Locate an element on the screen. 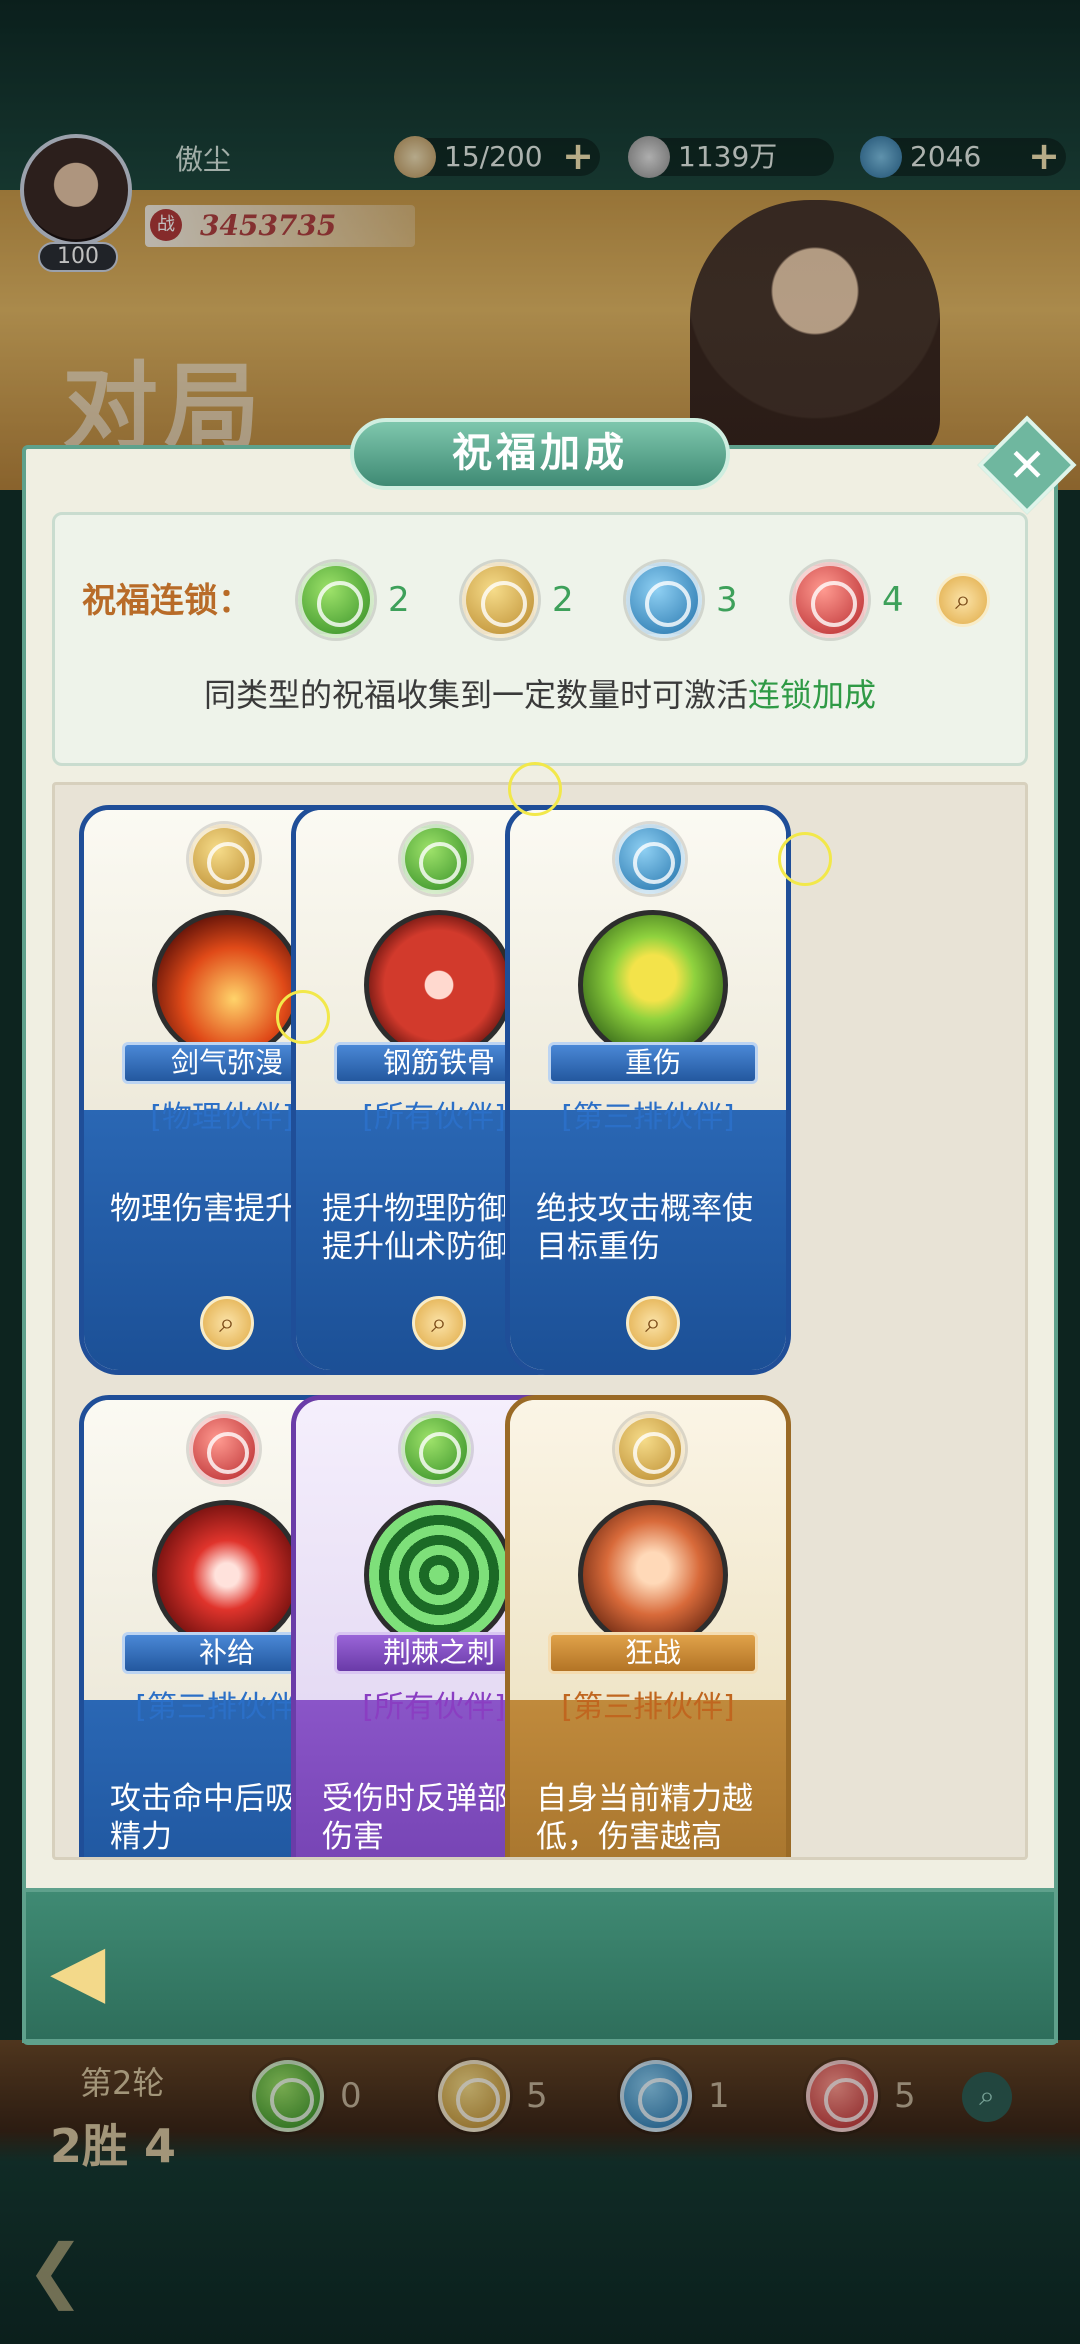  chain-bonus-highlight: 连锁加成 is located at coordinates (812, 695).